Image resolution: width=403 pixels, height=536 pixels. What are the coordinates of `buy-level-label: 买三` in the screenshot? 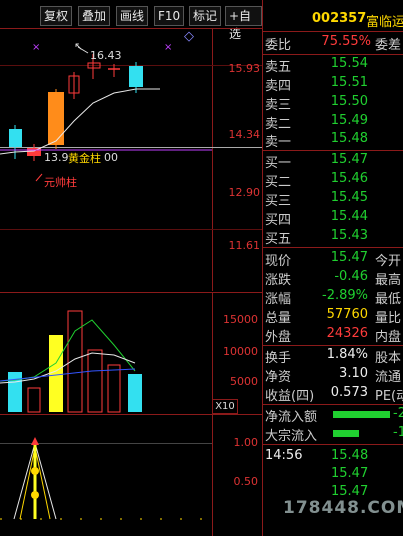 It's located at (278, 201).